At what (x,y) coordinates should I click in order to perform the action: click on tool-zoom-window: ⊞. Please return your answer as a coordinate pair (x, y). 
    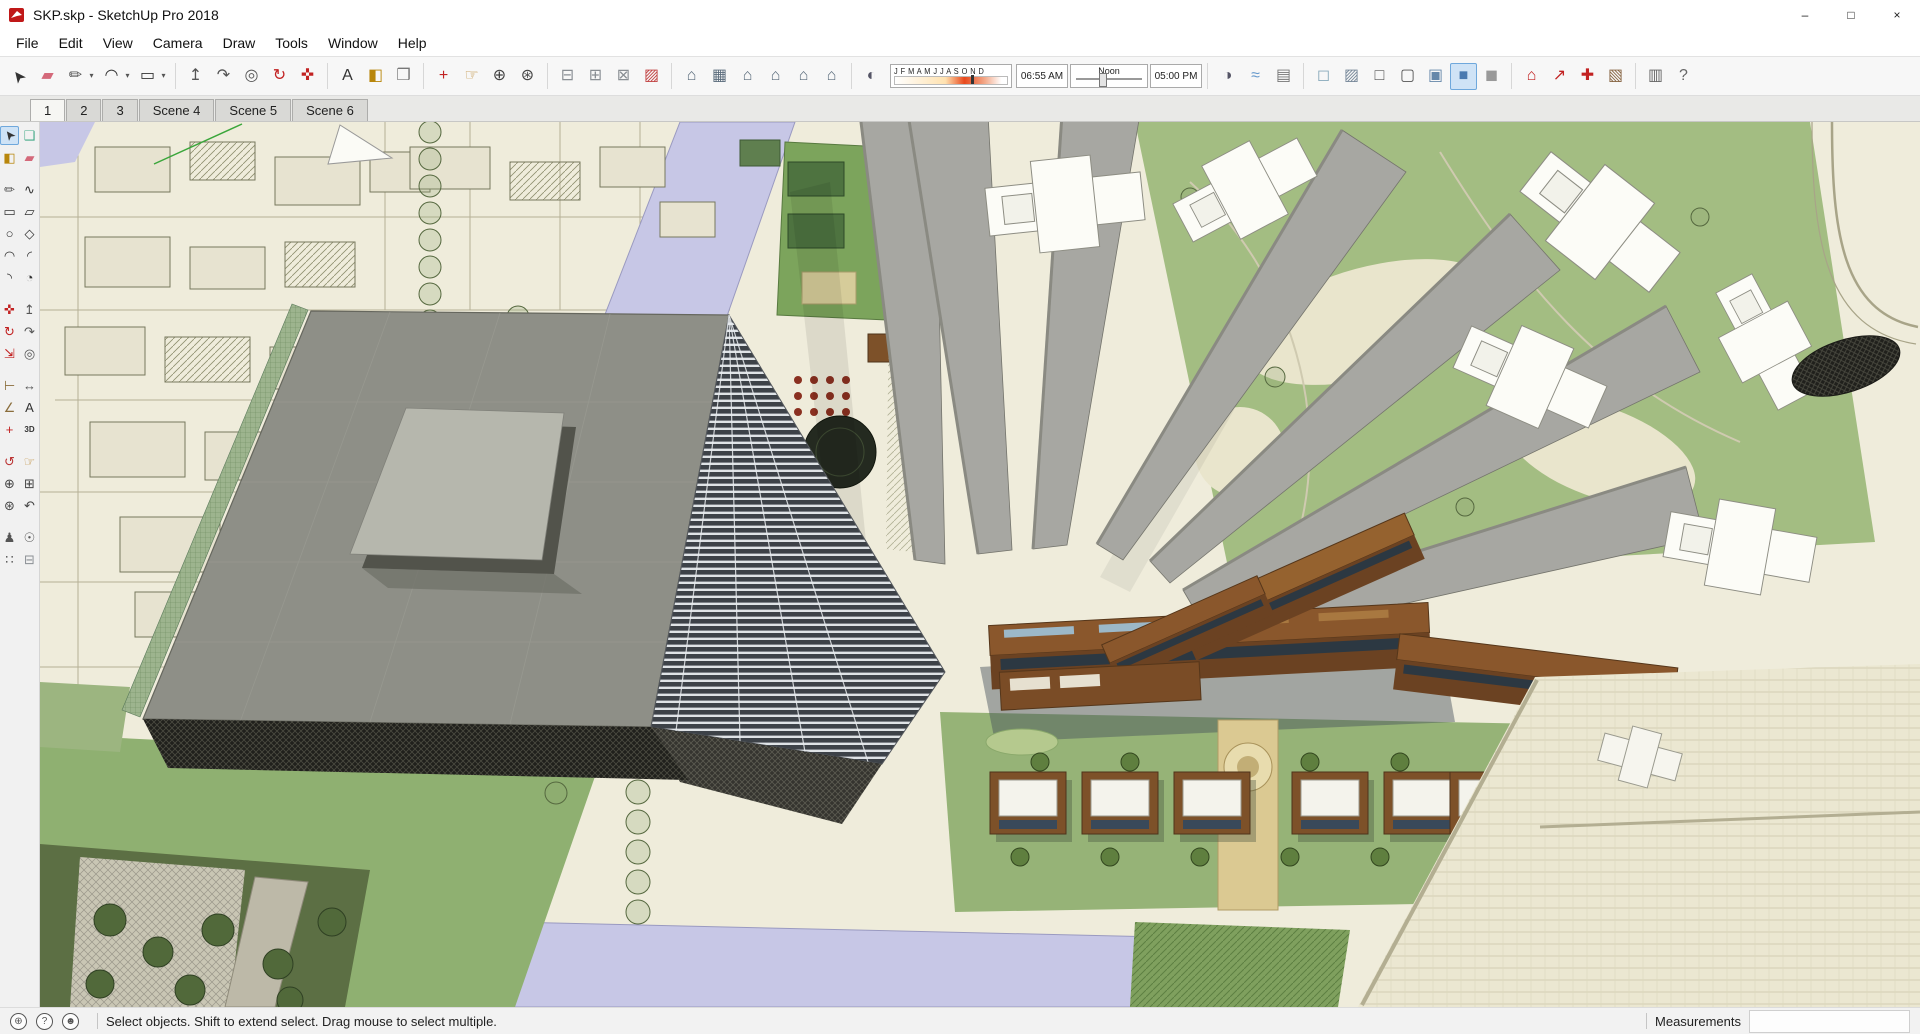
    Looking at the image, I should click on (29, 483).